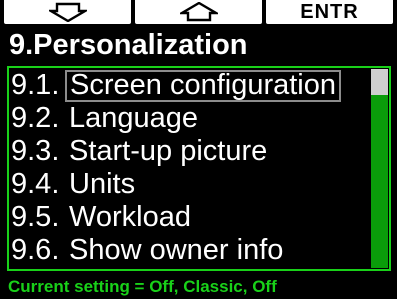  What do you see at coordinates (102, 184) in the screenshot?
I see `menu-item-label: Units` at bounding box center [102, 184].